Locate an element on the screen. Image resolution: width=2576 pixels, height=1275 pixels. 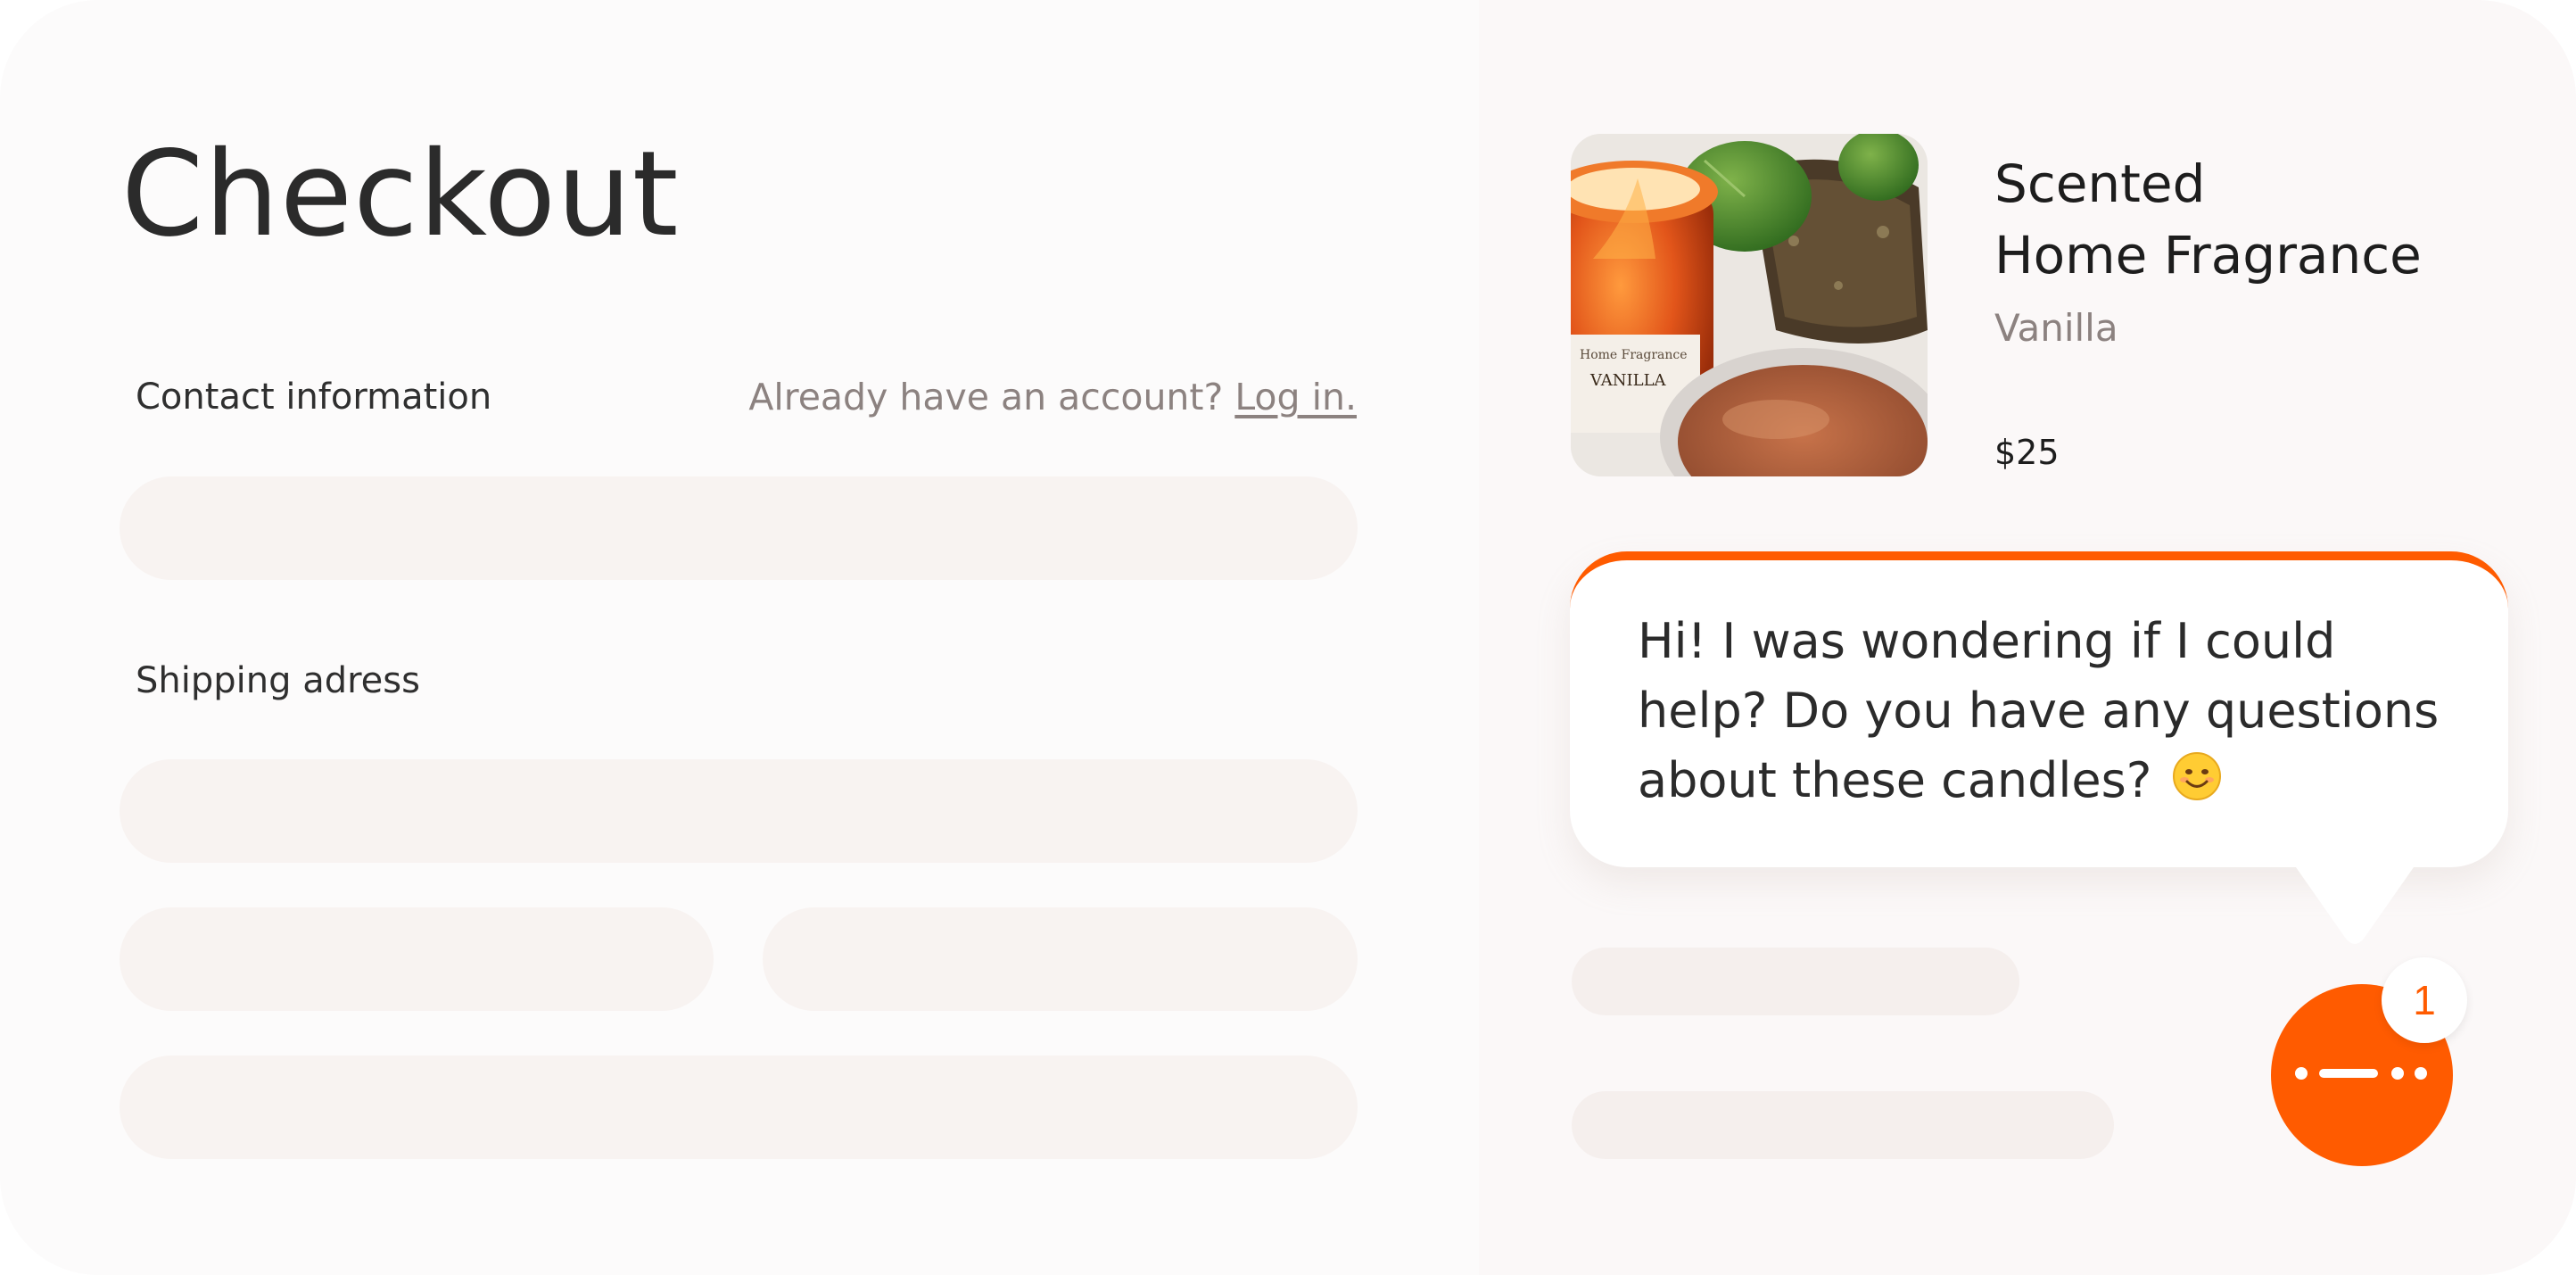
unread-count-badge: 1 is located at coordinates (2425, 1000).